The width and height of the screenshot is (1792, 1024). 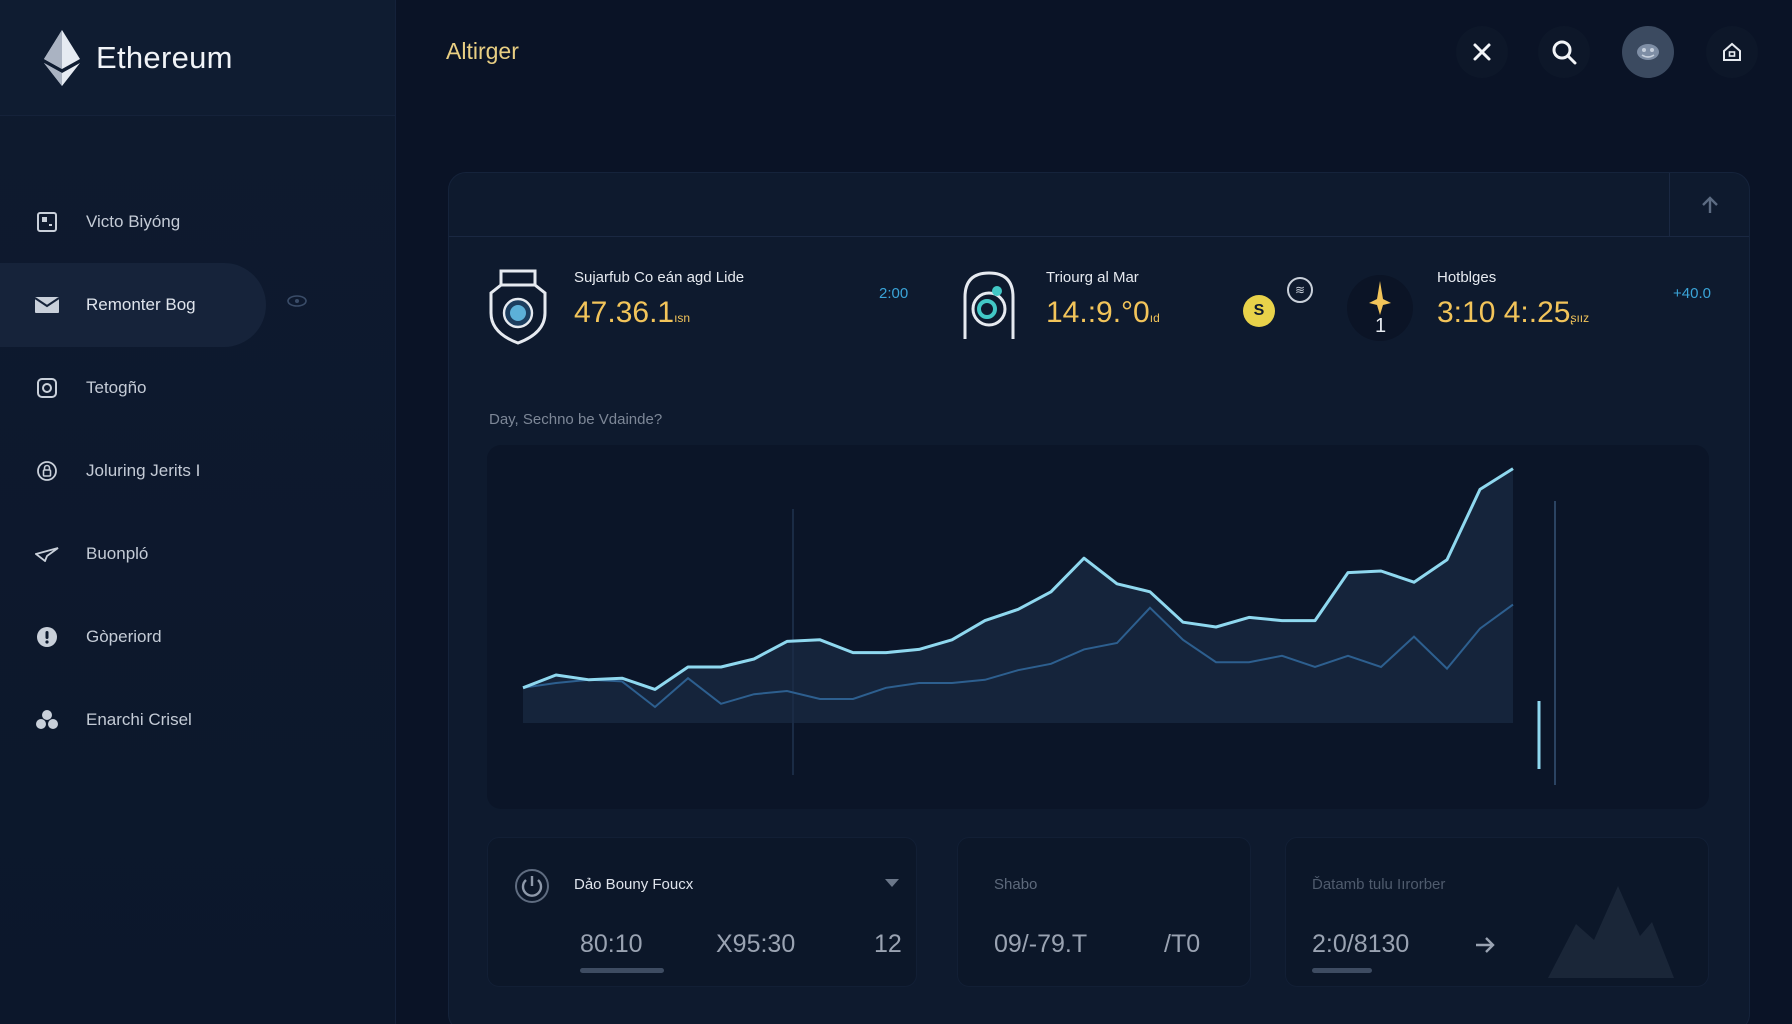 What do you see at coordinates (47, 637) in the screenshot?
I see `info-icon` at bounding box center [47, 637].